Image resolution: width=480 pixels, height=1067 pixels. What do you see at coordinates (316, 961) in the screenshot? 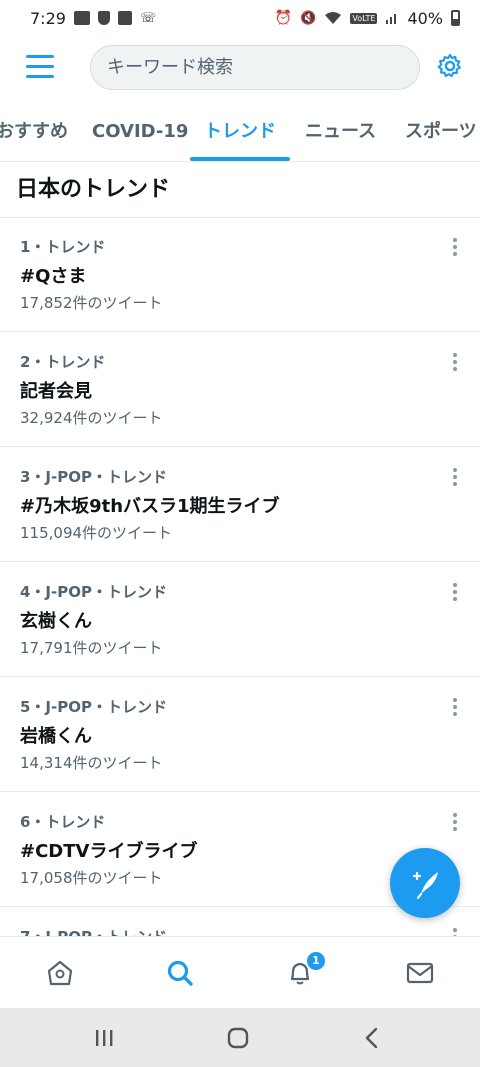
I see `notification-badge: 1` at bounding box center [316, 961].